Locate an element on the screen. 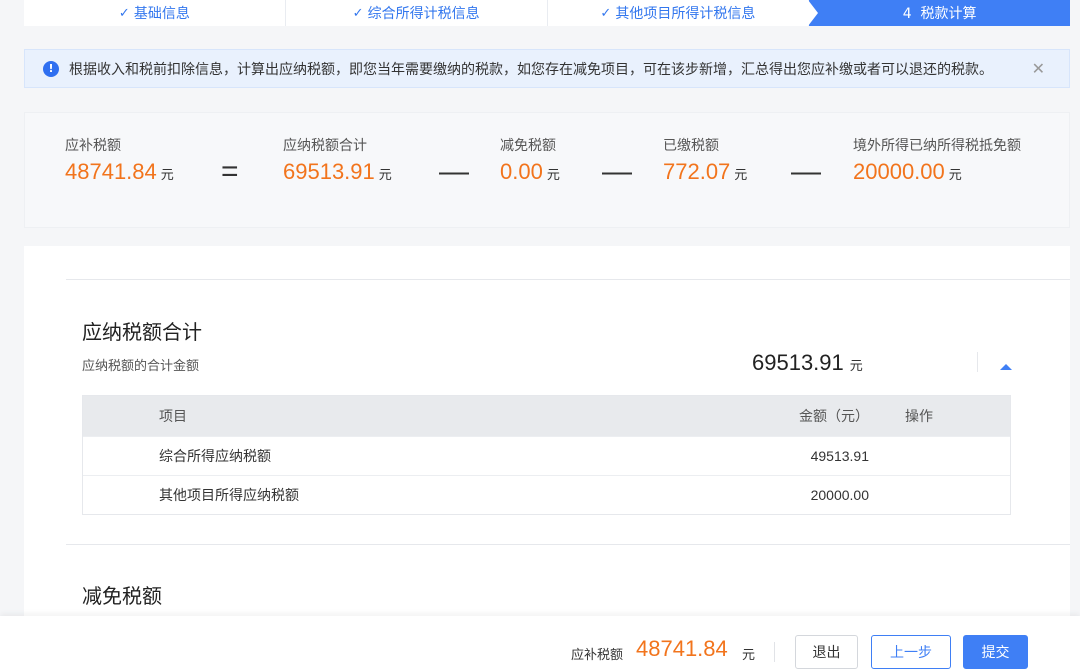  table-header: 项目 金额（元） 操作 is located at coordinates (546, 416).